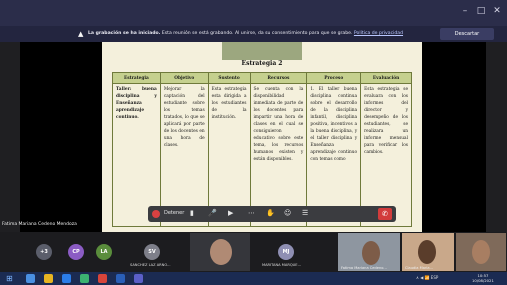 The image size is (507, 285). I want to click on chrome-icon, so click(84, 278).